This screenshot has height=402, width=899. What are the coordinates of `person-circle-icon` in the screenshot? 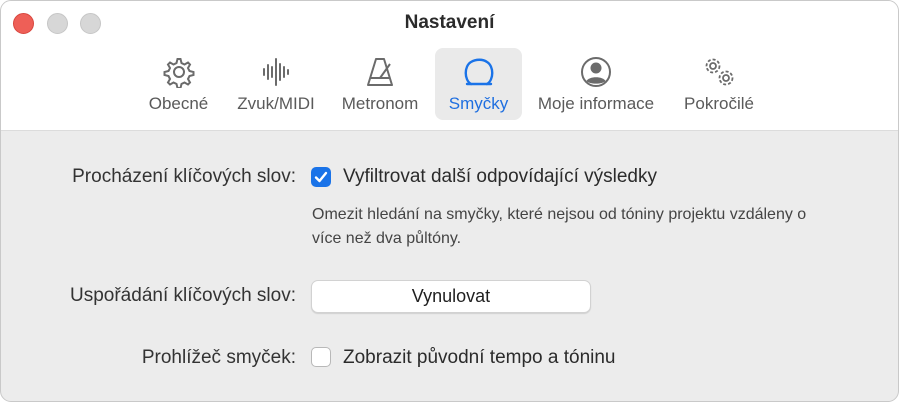 It's located at (596, 72).